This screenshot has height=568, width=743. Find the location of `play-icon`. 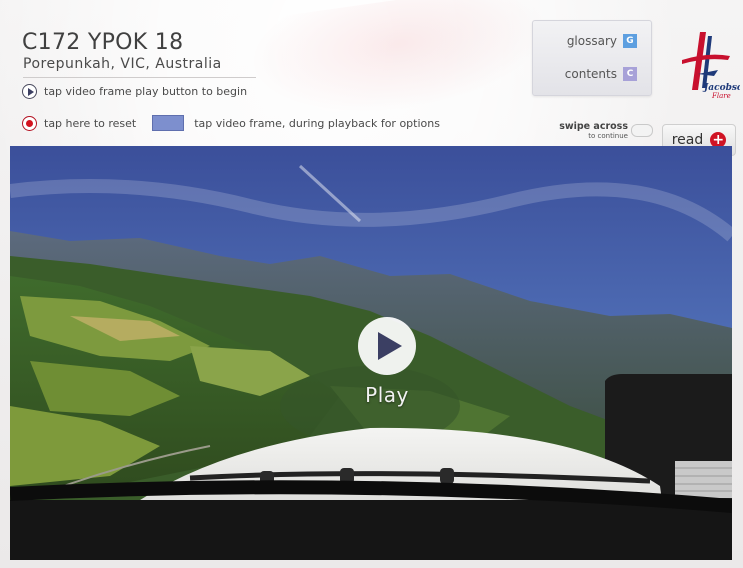

play-icon is located at coordinates (390, 346).